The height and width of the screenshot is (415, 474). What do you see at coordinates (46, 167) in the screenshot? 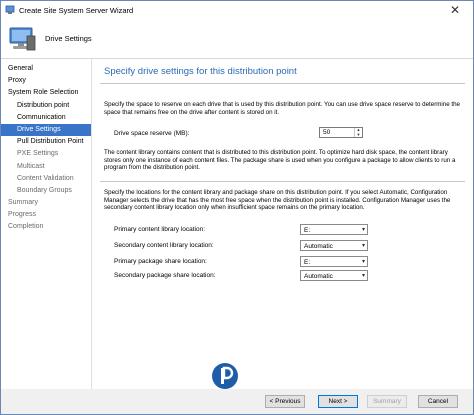
I see `nav-item-multicast: Multicast` at bounding box center [46, 167].